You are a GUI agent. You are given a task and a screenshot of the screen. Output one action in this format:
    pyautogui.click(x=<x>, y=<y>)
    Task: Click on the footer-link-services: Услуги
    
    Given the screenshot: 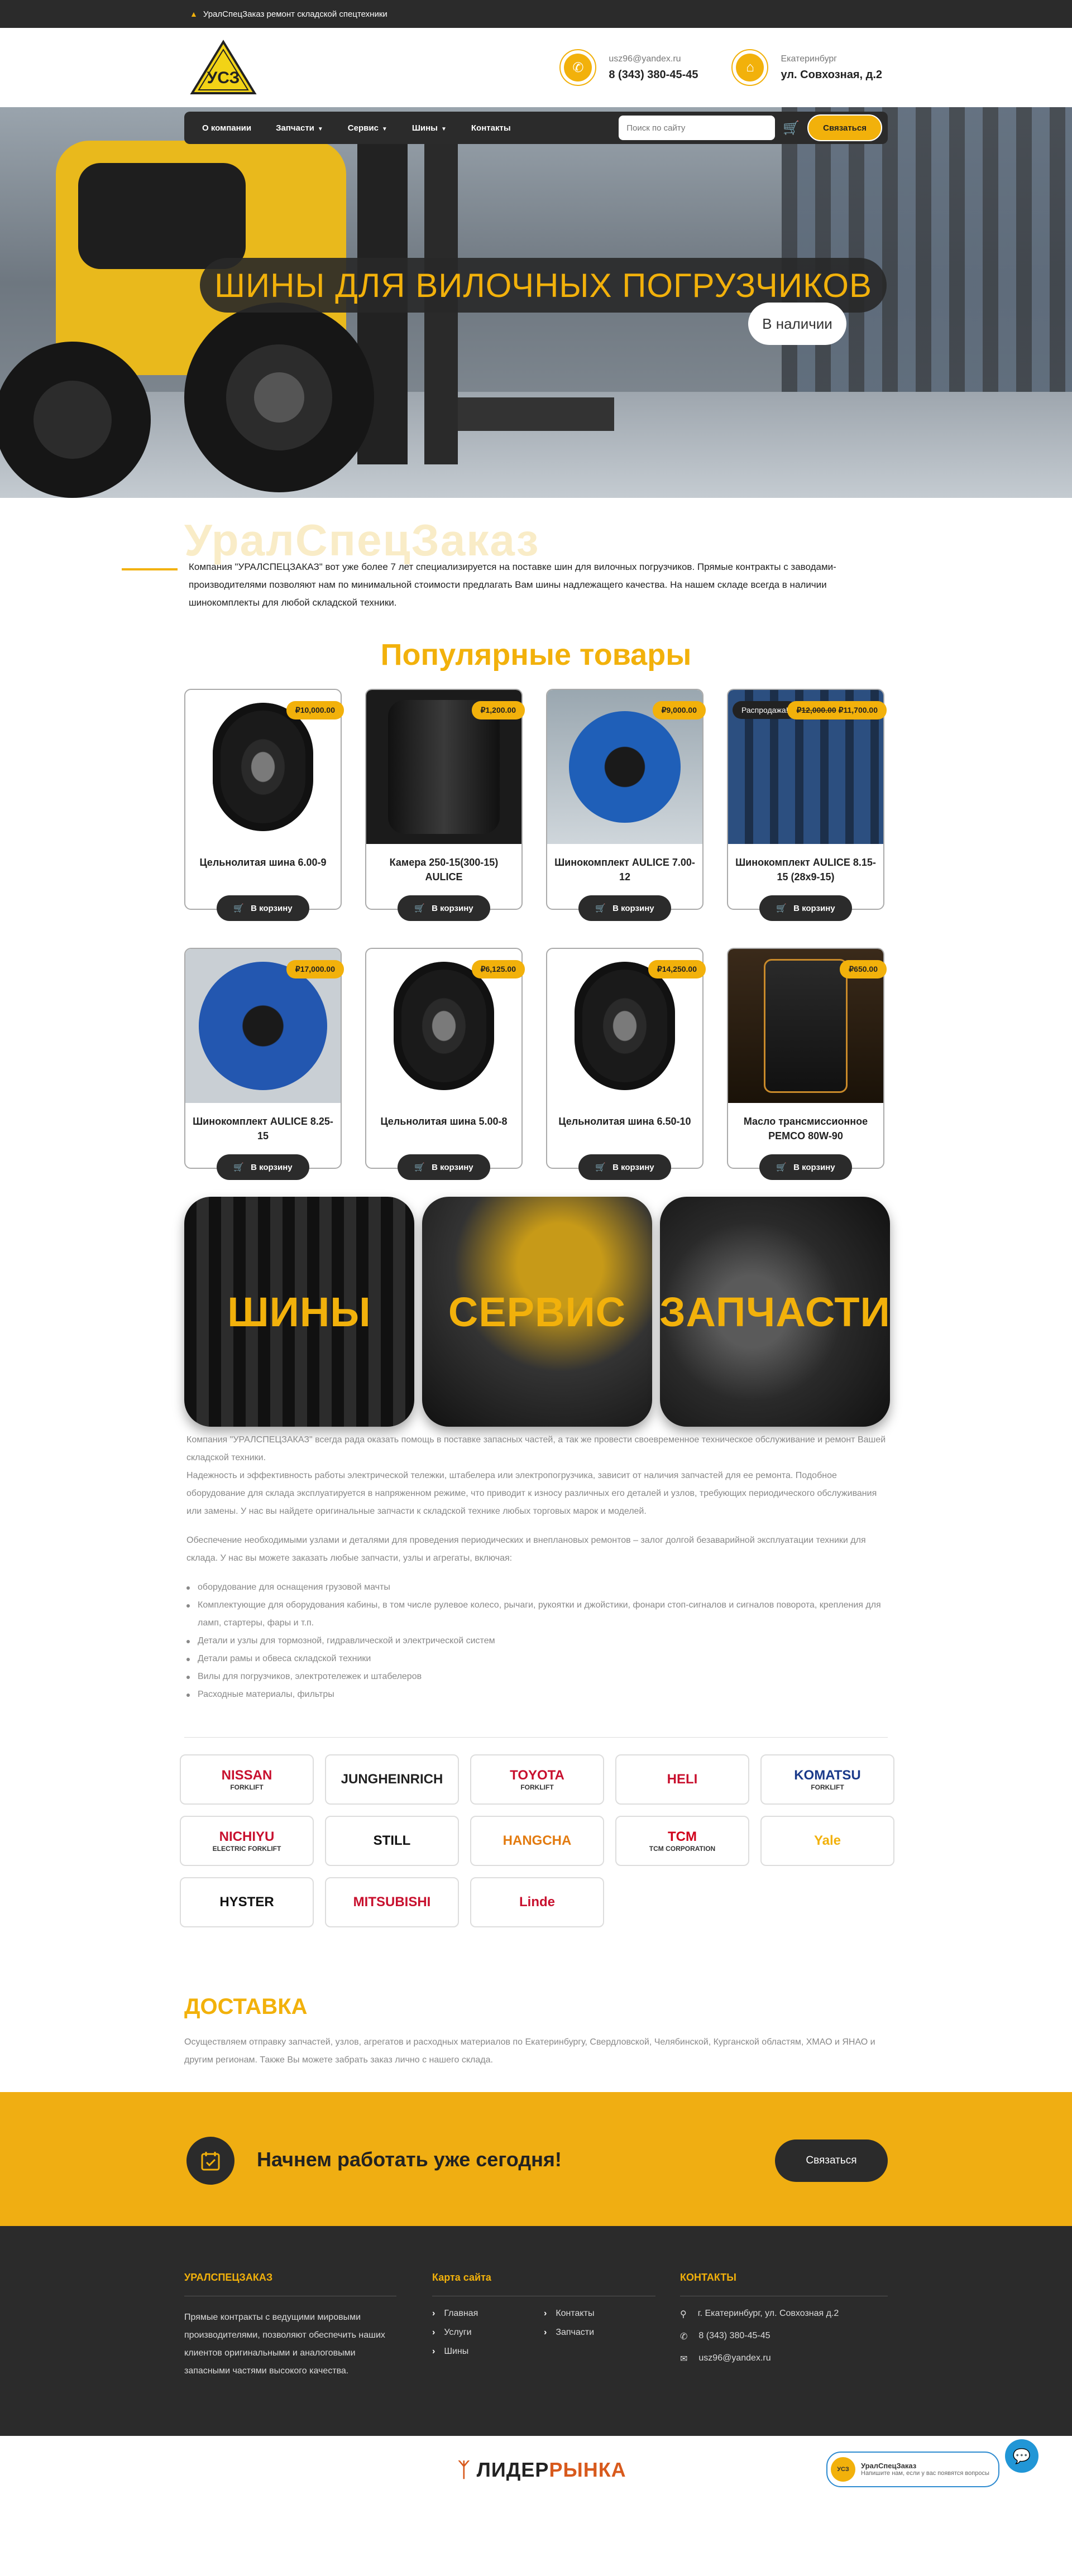 What is the action you would take?
    pyautogui.click(x=488, y=2333)
    